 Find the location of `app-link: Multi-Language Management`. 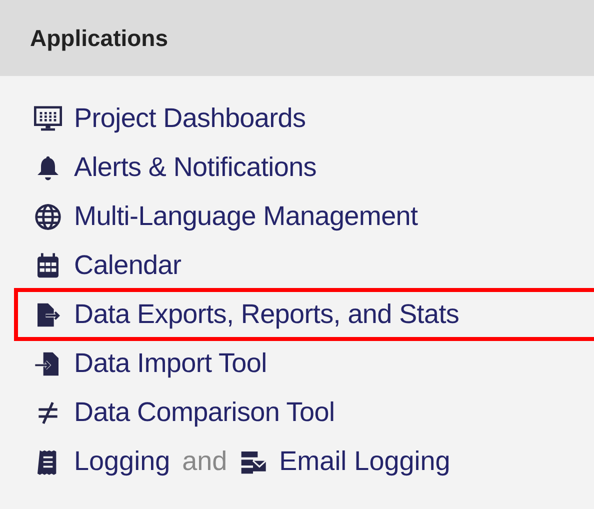

app-link: Multi-Language Management is located at coordinates (246, 216).